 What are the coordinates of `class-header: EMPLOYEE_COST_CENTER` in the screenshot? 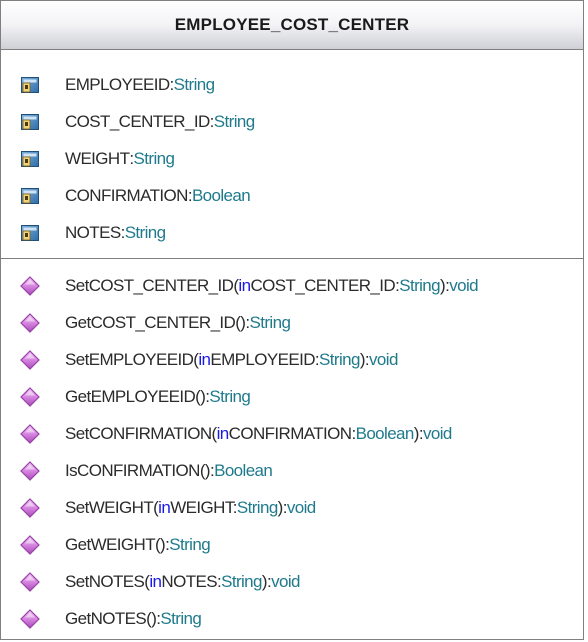 It's located at (292, 25).